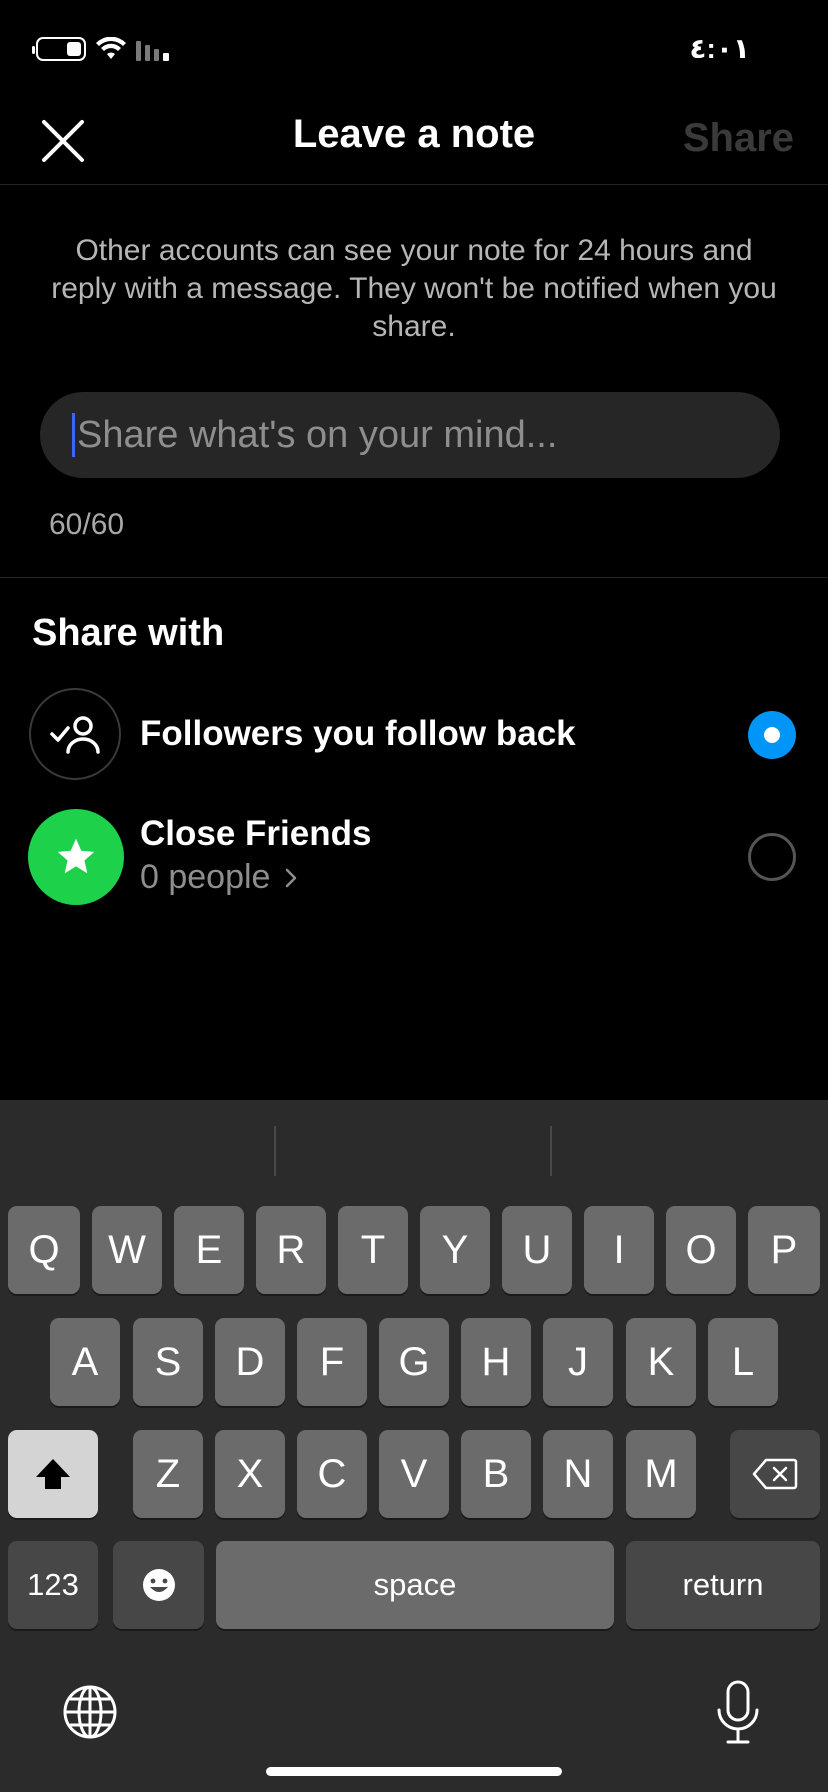  What do you see at coordinates (723, 1585) in the screenshot?
I see `return-key: return` at bounding box center [723, 1585].